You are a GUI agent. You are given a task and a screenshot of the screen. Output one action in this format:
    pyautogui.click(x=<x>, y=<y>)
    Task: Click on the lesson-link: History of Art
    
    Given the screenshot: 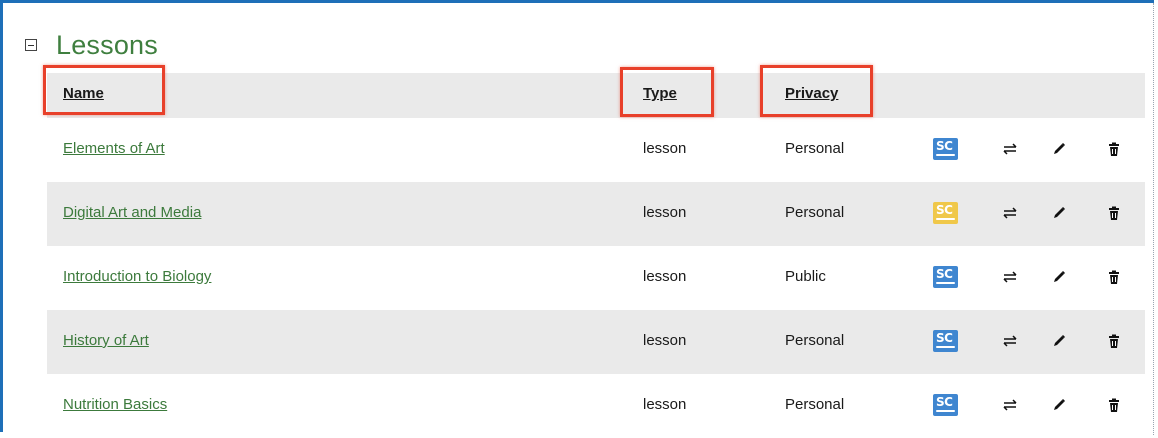 What is the action you would take?
    pyautogui.click(x=106, y=340)
    